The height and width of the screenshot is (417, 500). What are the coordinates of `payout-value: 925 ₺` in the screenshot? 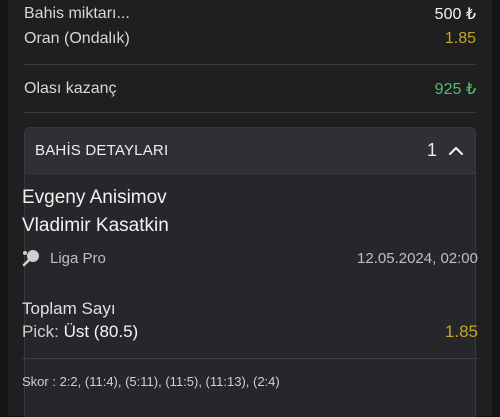 It's located at (455, 89).